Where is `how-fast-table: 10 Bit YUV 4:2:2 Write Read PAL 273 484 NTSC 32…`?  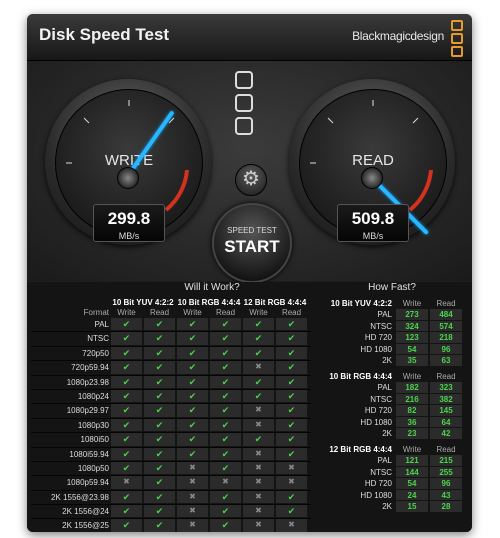 how-fast-table: 10 Bit YUV 4:2:2 Write Read PAL 273 484 NTSC 32… is located at coordinates (392, 407).